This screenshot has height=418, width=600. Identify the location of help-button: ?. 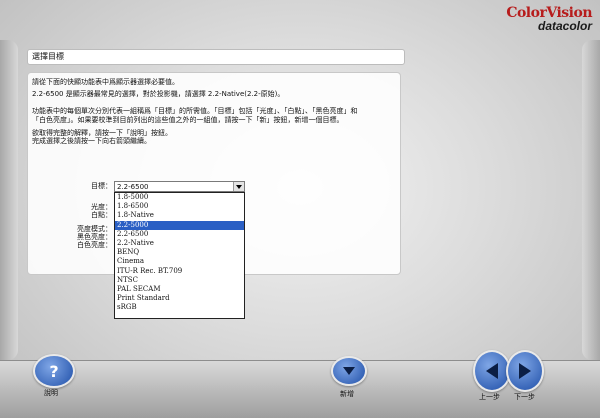
(54, 371).